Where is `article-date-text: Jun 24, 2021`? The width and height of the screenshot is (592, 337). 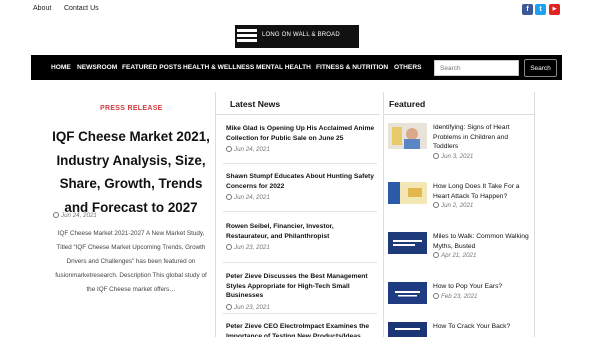 article-date-text: Jun 24, 2021 is located at coordinates (79, 215).